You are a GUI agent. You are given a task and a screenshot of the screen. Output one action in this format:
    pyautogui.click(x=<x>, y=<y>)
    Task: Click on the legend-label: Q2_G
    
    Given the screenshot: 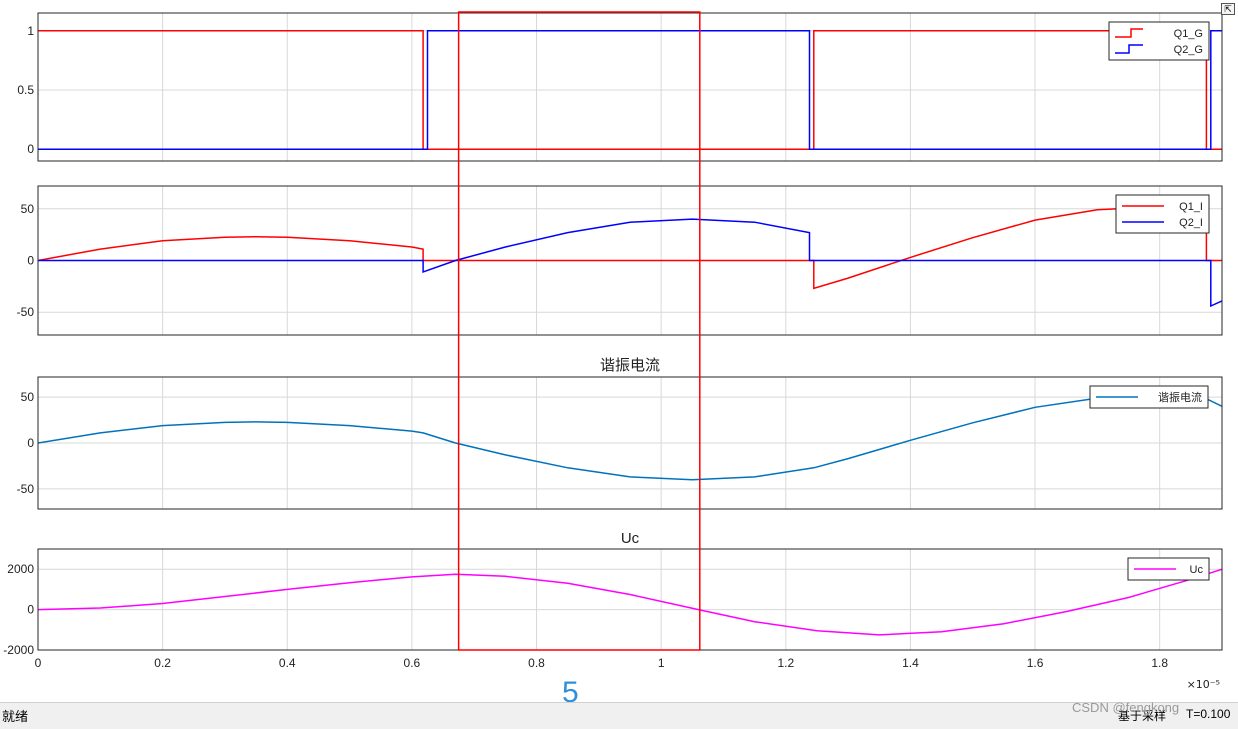 What is the action you would take?
    pyautogui.click(x=1188, y=50)
    